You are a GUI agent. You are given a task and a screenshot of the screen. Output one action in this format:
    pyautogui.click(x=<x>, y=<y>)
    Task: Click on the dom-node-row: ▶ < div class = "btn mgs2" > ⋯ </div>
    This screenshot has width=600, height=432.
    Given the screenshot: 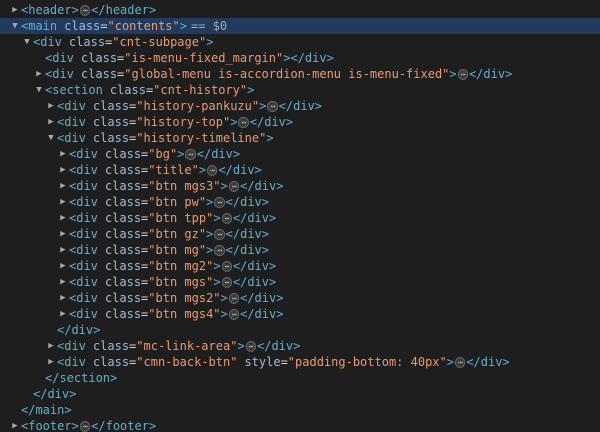 What is the action you would take?
    pyautogui.click(x=300, y=298)
    